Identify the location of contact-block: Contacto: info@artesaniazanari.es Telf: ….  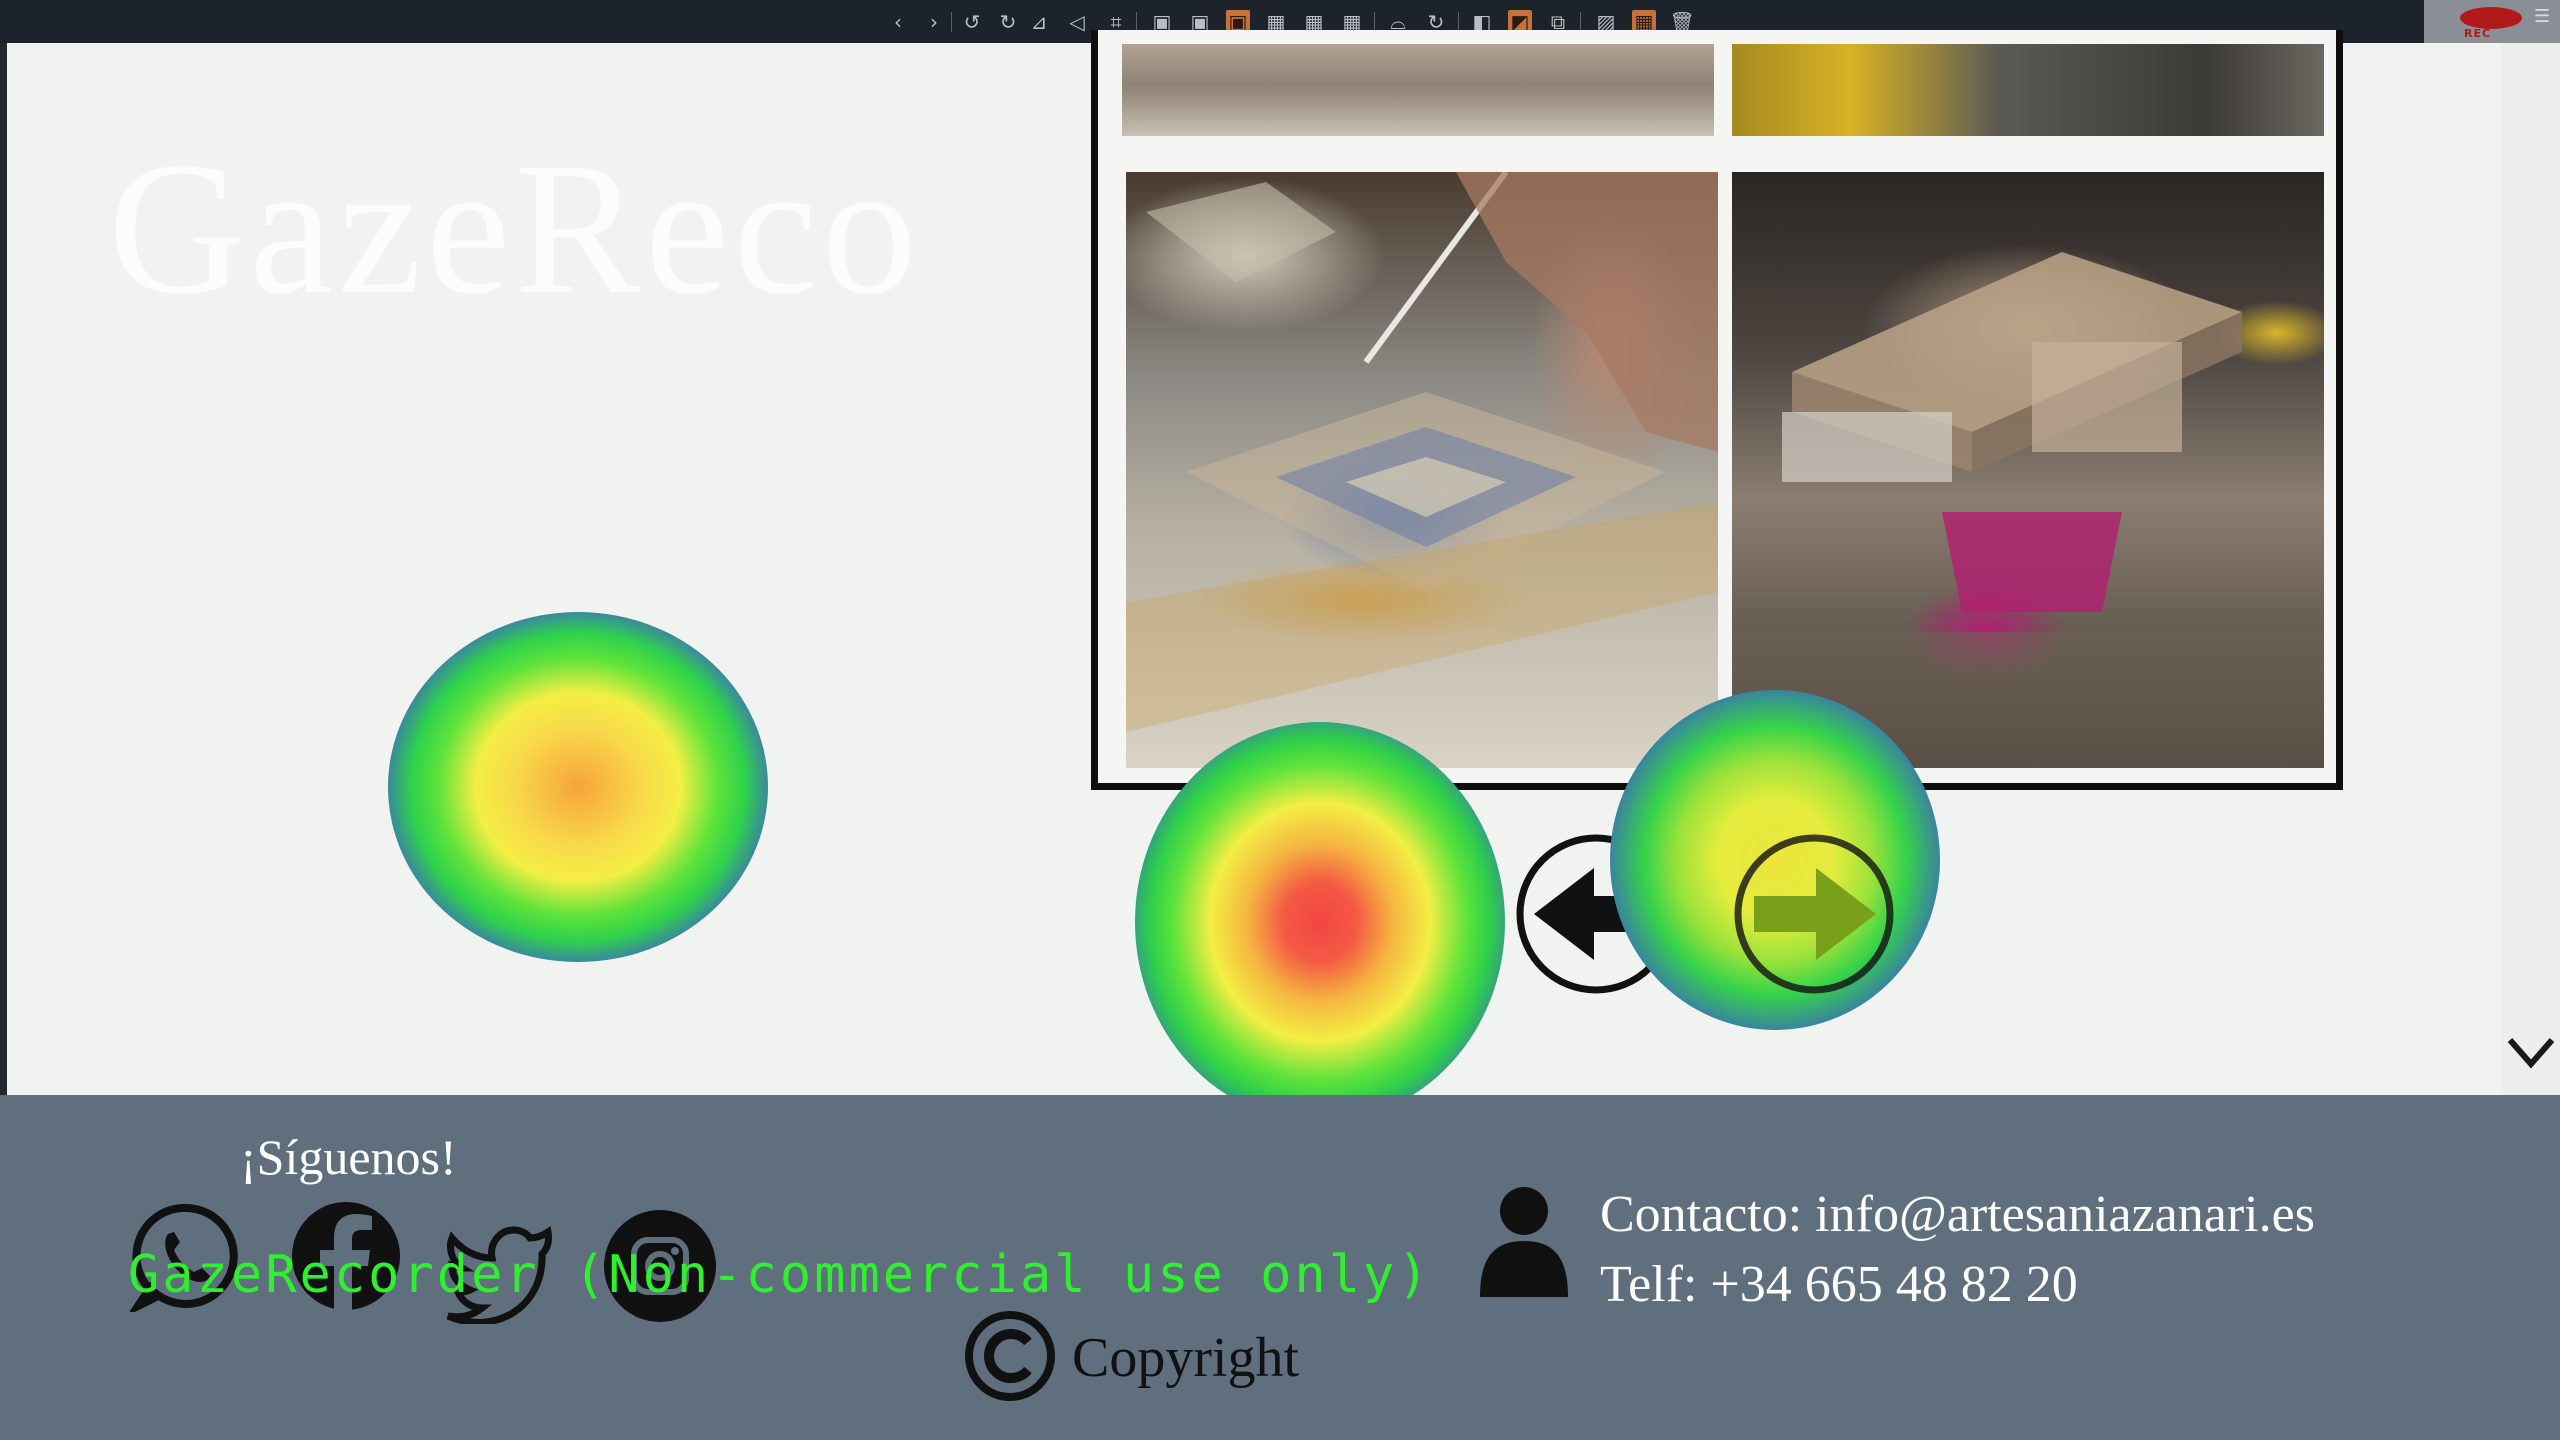
(1957, 1250).